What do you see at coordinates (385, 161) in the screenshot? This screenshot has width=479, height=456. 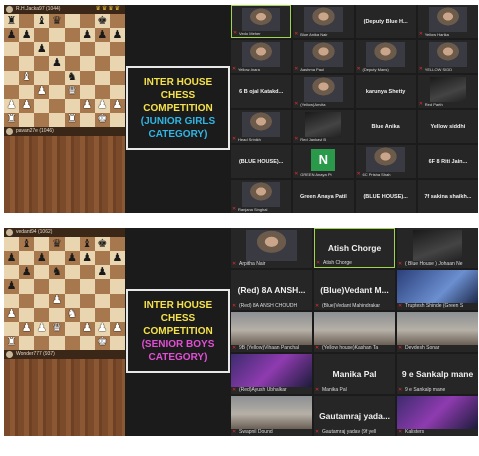 I see `participant-tile: ✕ 6C Prisha Shah` at bounding box center [385, 161].